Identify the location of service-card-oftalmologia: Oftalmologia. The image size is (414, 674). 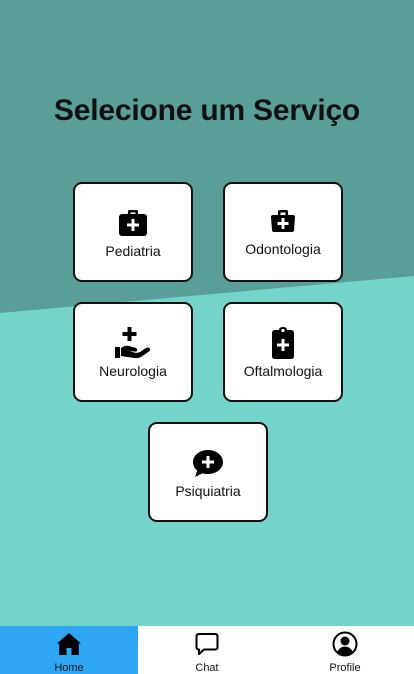
(283, 352).